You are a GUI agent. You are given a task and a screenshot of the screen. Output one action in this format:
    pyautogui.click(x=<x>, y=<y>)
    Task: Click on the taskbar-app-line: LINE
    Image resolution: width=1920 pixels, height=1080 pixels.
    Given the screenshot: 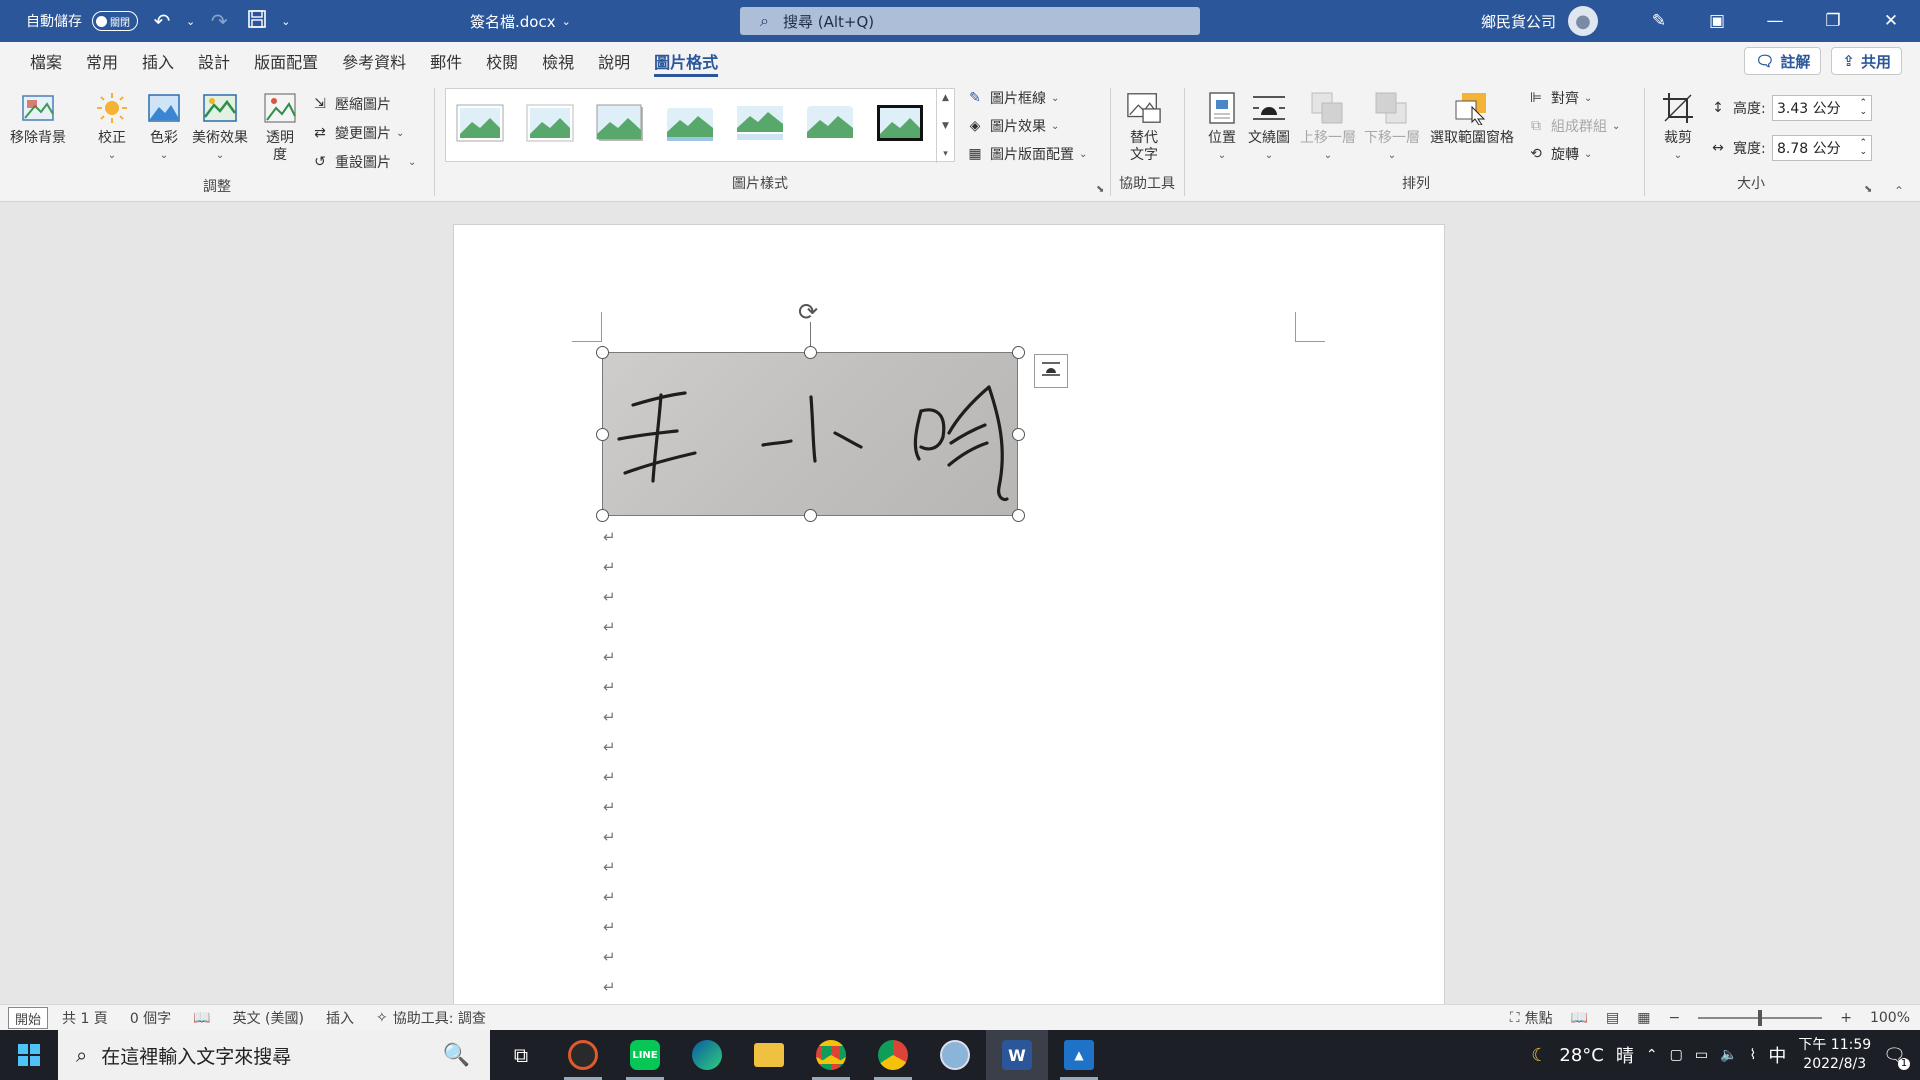 What is the action you would take?
    pyautogui.click(x=645, y=1055)
    